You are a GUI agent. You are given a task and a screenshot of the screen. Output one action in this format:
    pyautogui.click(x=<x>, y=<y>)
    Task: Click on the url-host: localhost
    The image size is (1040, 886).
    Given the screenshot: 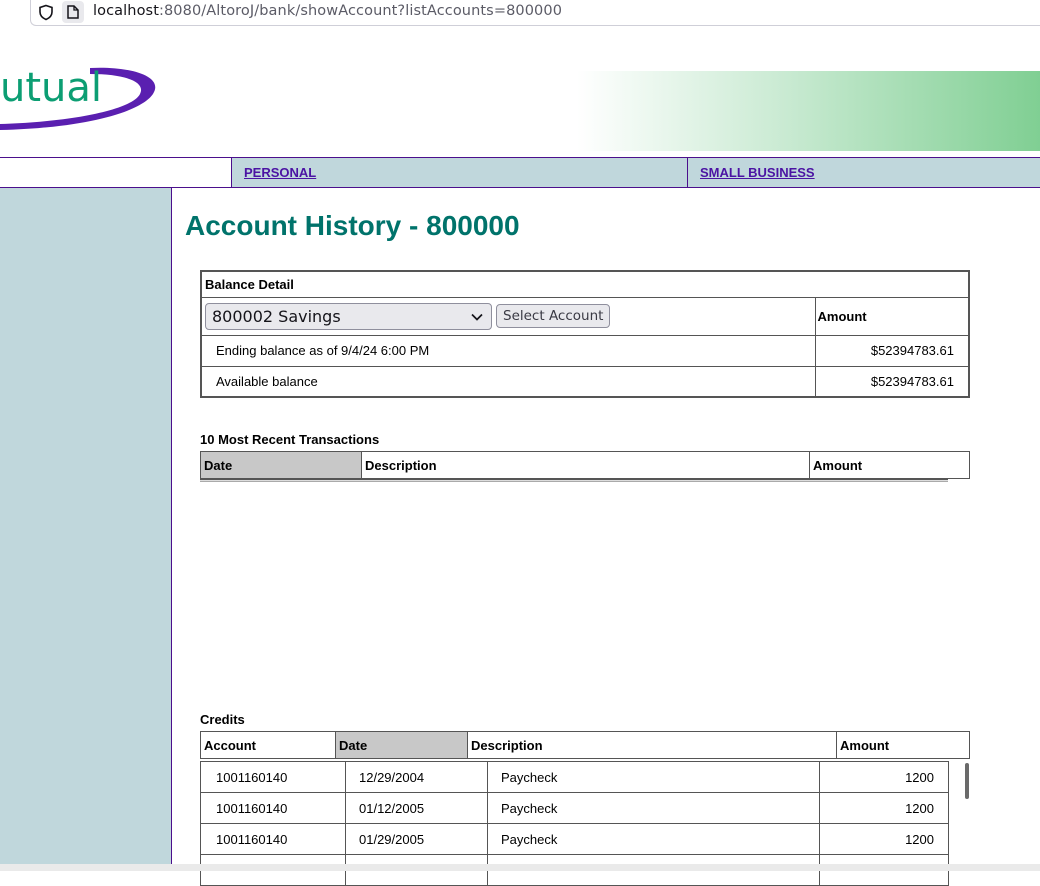 What is the action you would take?
    pyautogui.click(x=126, y=11)
    